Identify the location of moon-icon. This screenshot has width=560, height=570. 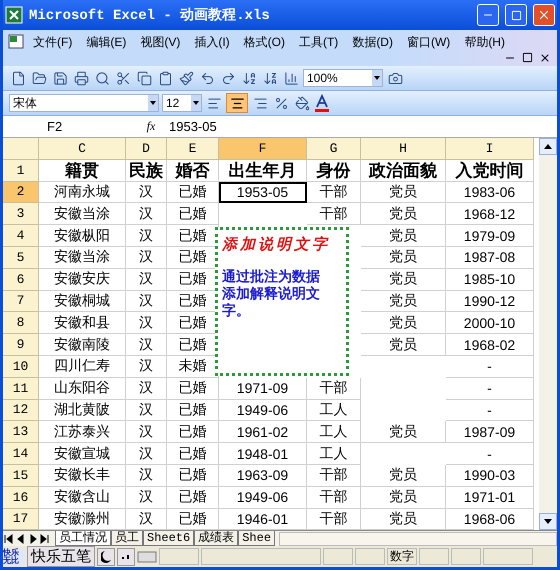
(106, 556).